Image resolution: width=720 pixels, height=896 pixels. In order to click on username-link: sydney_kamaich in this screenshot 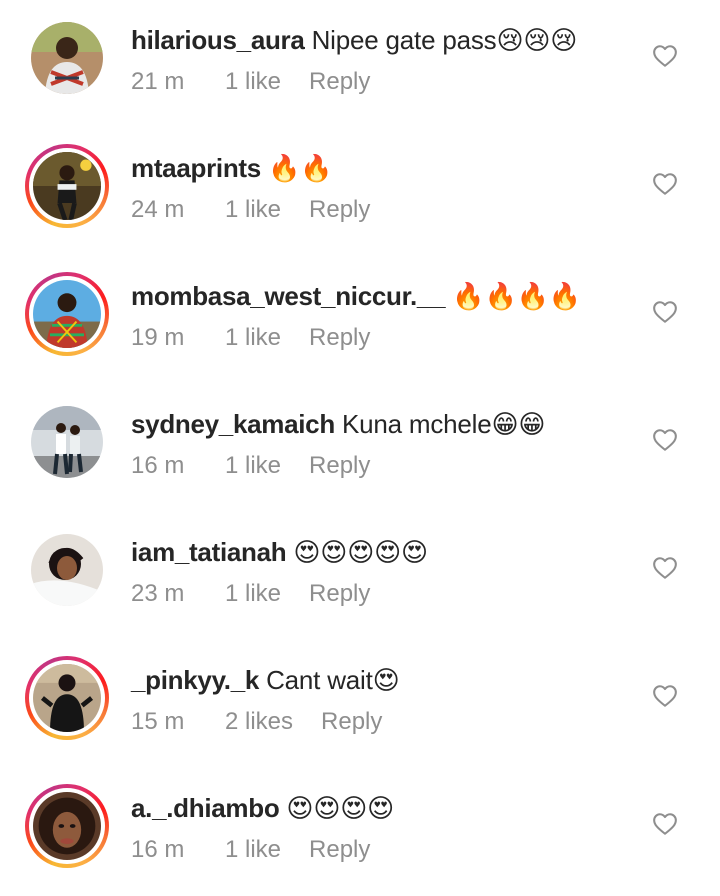, I will do `click(233, 424)`.